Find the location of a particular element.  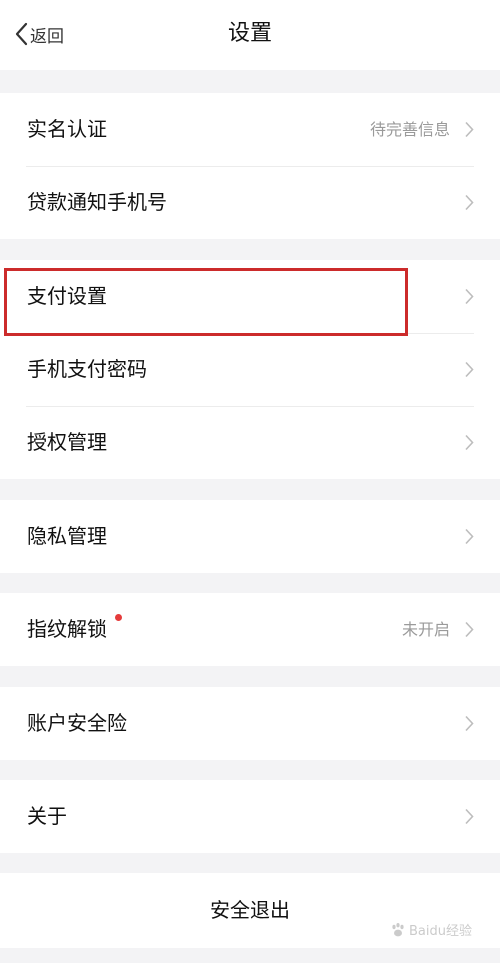

row-status-value: 未开启 is located at coordinates (425, 629).